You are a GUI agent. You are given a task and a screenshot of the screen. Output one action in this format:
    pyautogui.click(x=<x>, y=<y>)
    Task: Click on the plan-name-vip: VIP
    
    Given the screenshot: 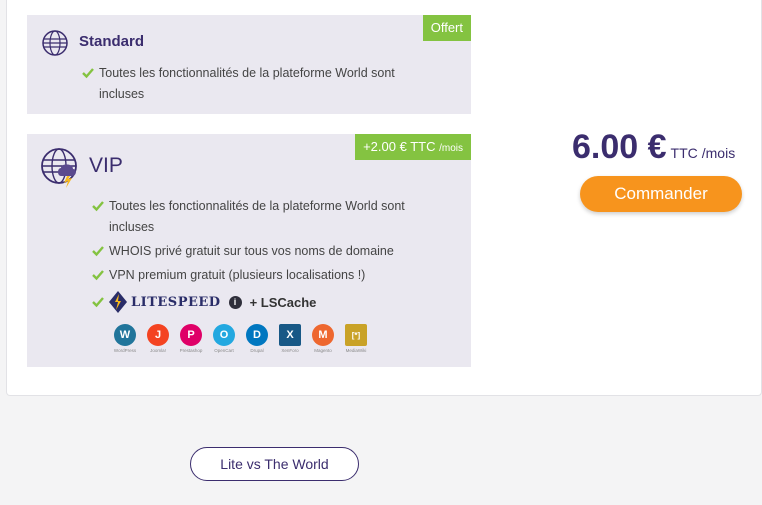 What is the action you would take?
    pyautogui.click(x=106, y=165)
    